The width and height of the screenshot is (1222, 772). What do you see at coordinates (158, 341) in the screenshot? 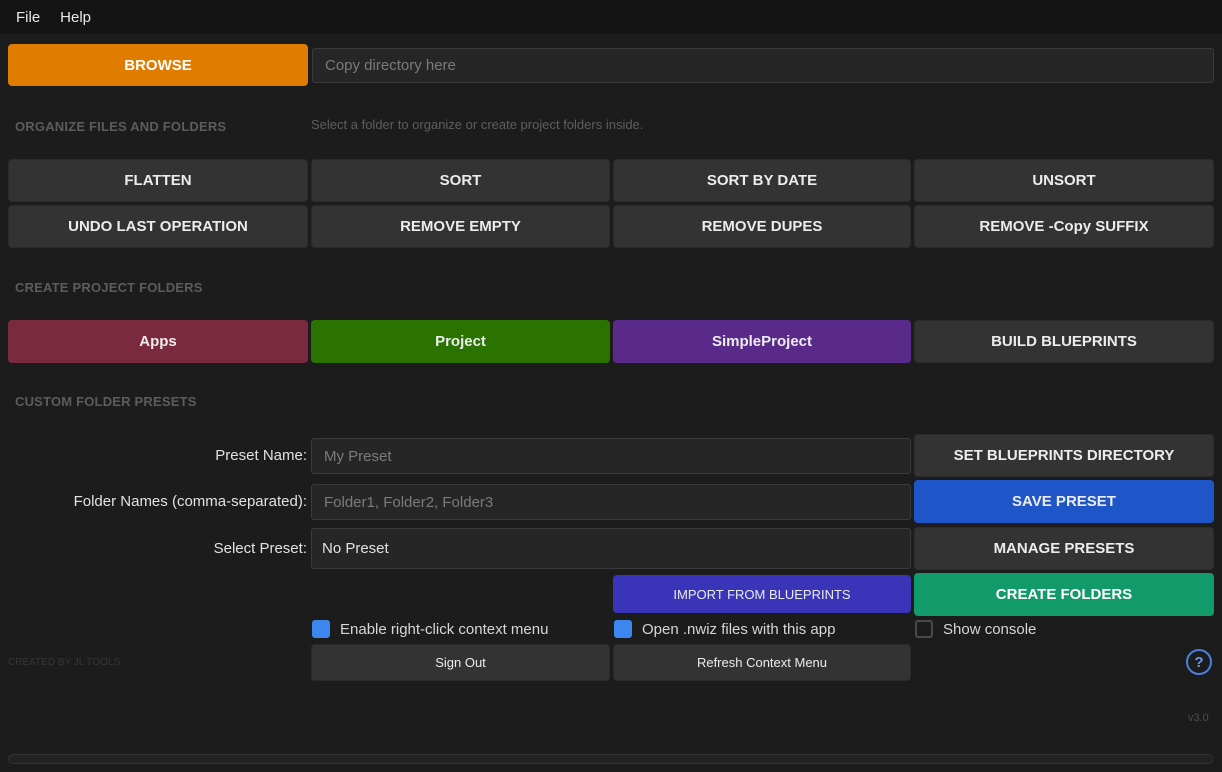
I see `apps-button: Apps` at bounding box center [158, 341].